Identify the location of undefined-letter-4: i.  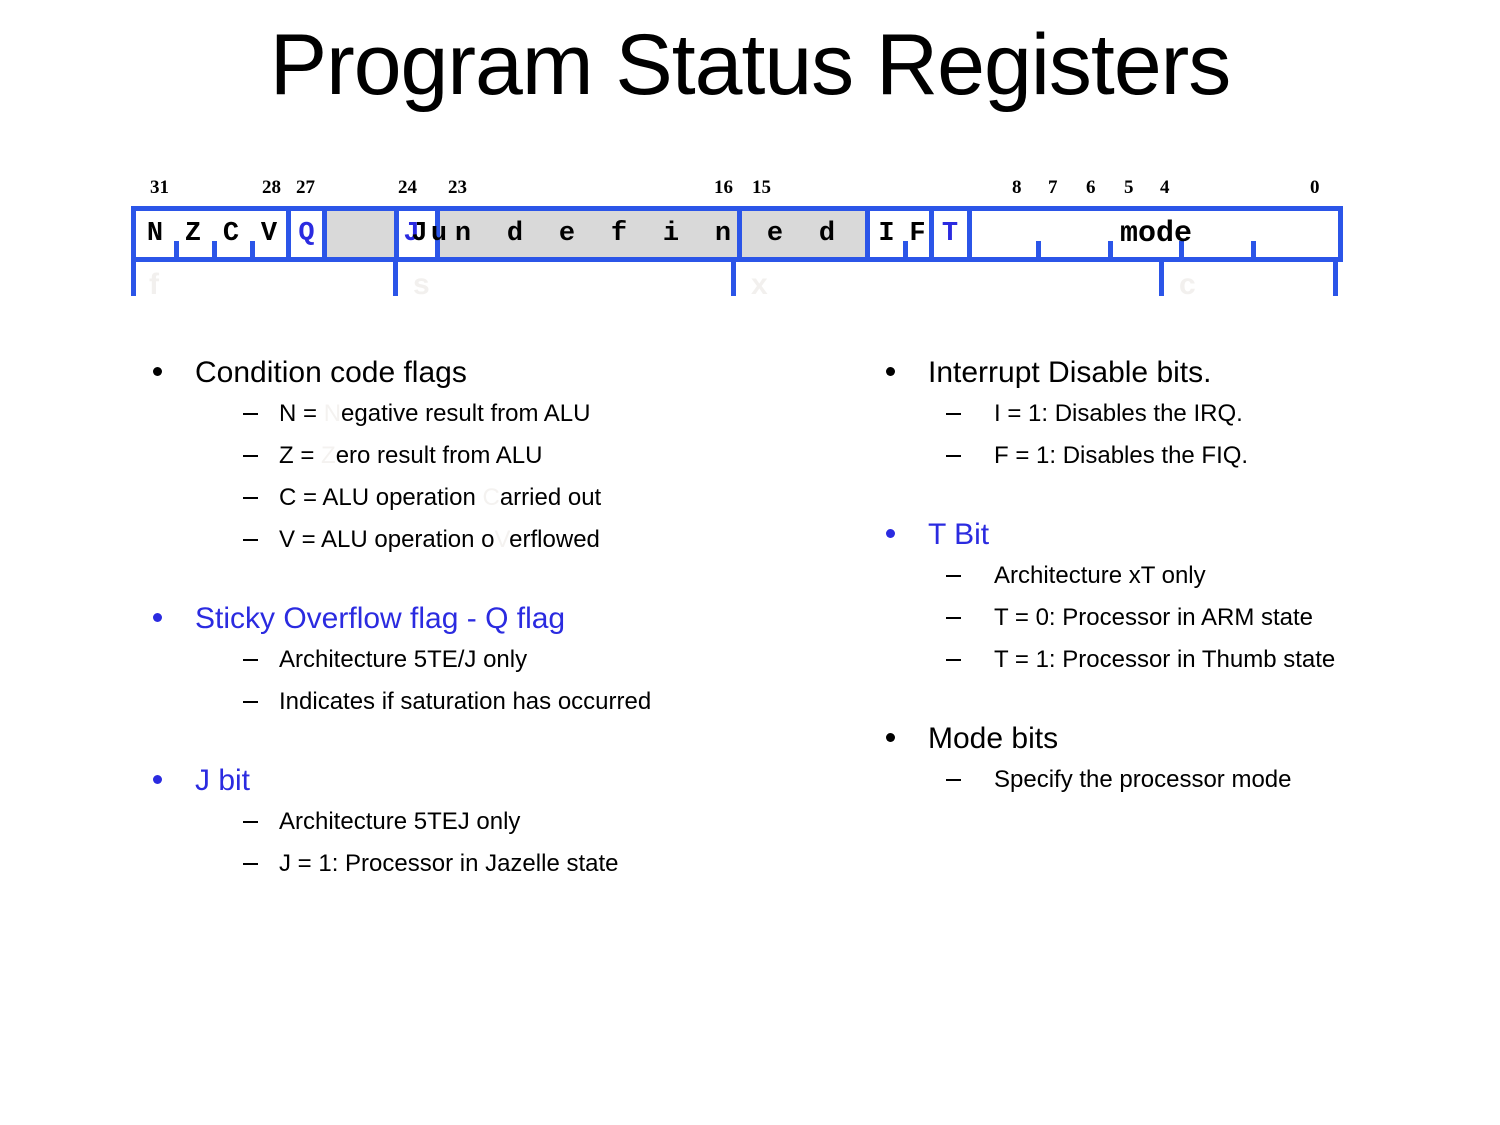
(671, 234).